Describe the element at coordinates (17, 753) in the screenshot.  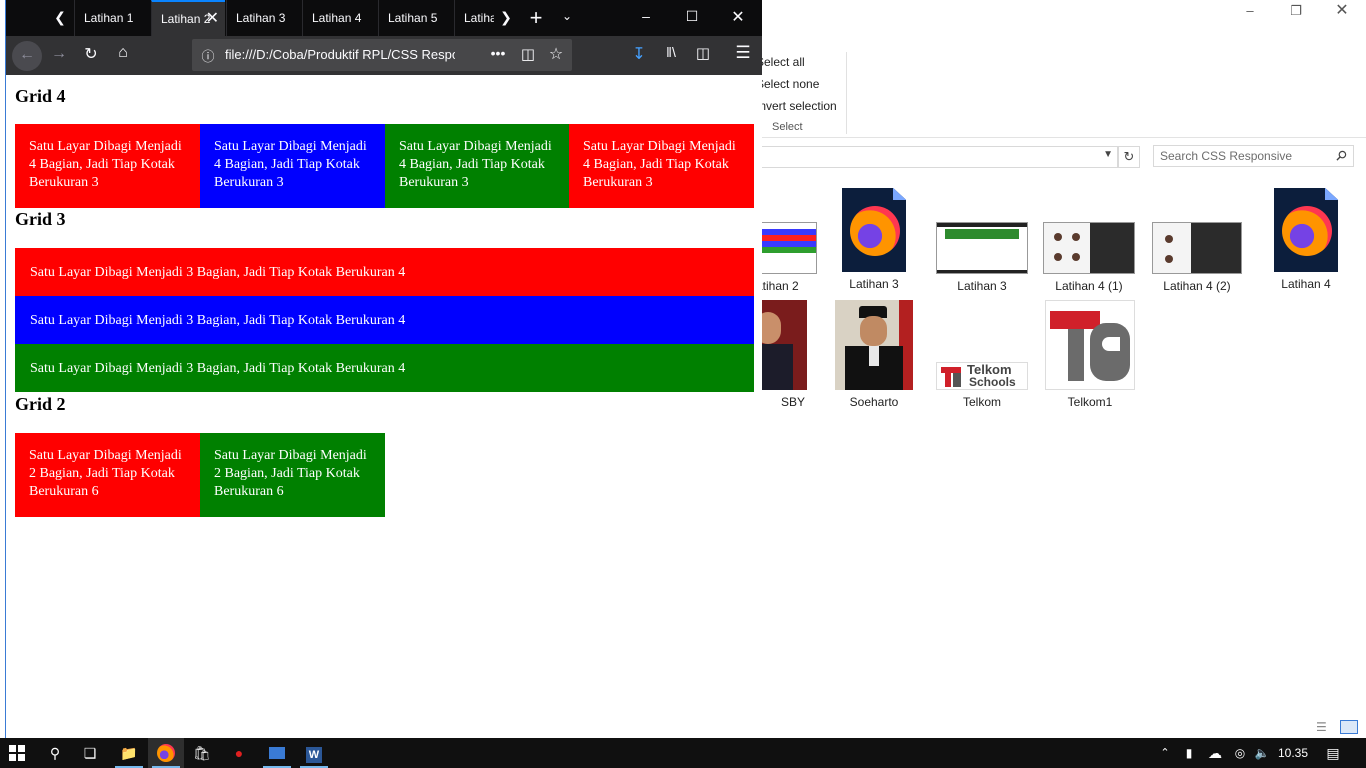
I see `windows-start-icon` at that location.